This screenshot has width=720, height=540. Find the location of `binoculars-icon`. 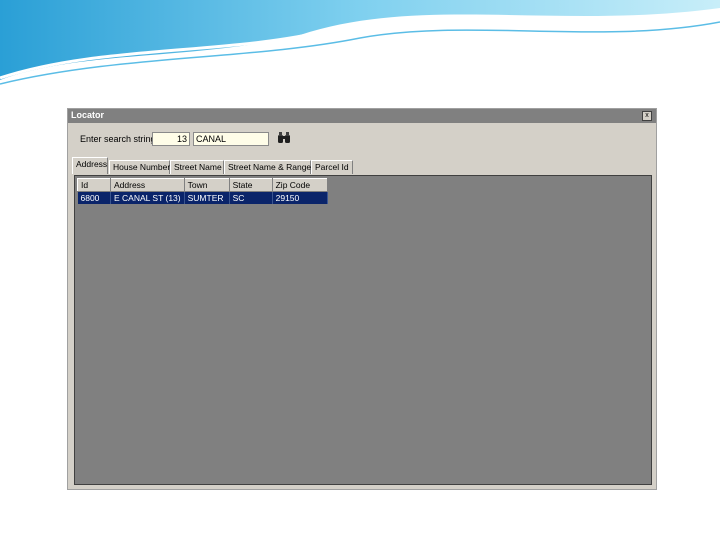

binoculars-icon is located at coordinates (284, 138).